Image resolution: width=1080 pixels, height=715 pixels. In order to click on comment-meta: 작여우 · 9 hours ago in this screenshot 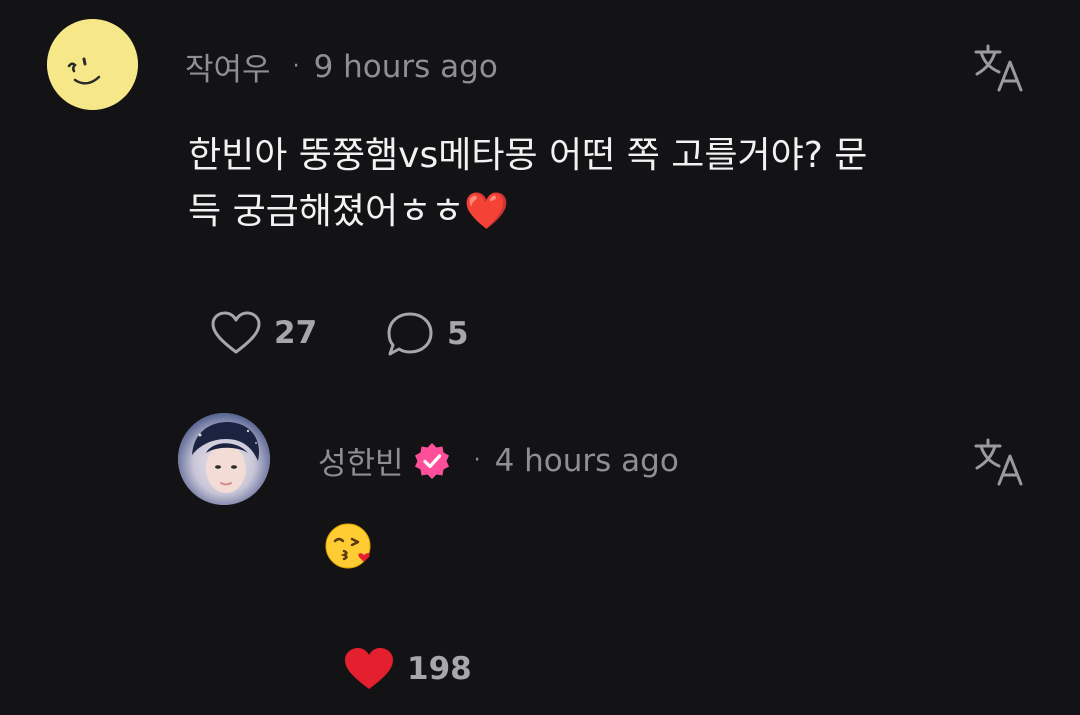, I will do `click(341, 66)`.